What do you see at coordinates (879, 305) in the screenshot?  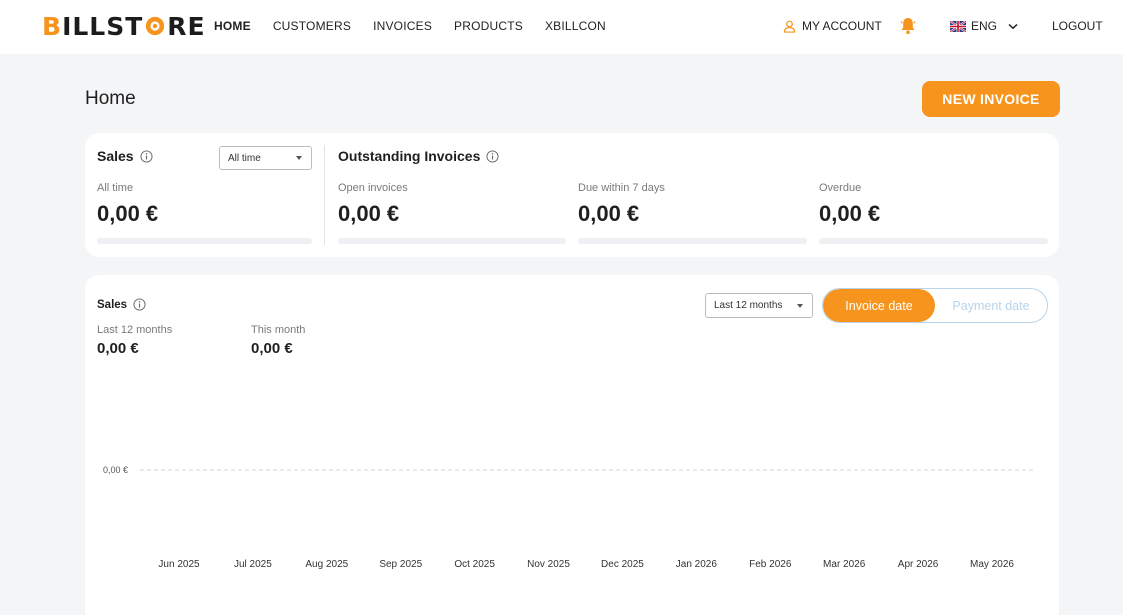 I see `invoice-date-option: Invoice date` at bounding box center [879, 305].